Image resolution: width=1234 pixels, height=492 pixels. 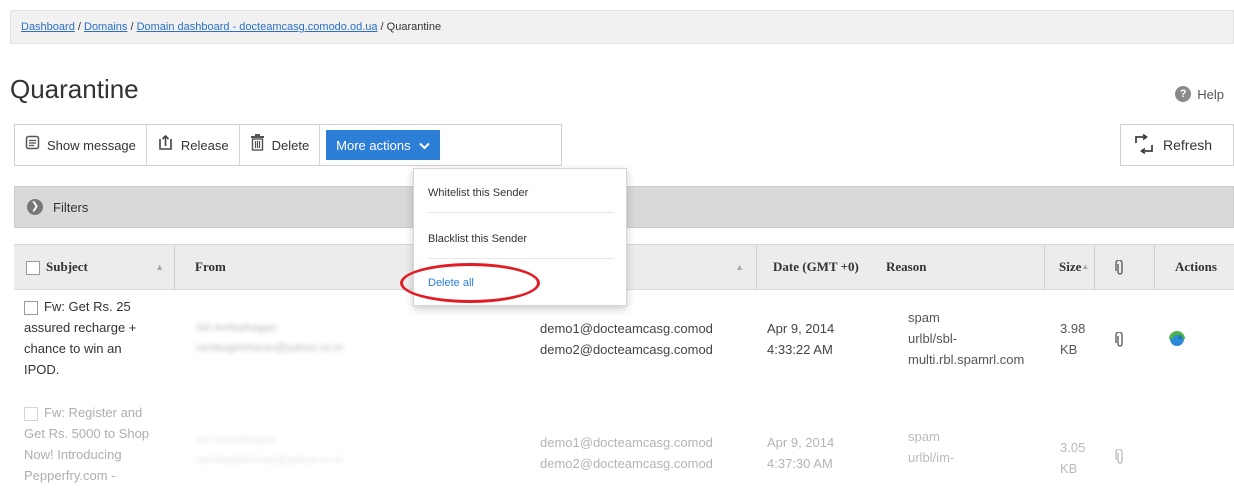 What do you see at coordinates (1183, 94) in the screenshot?
I see `help-icon: ?` at bounding box center [1183, 94].